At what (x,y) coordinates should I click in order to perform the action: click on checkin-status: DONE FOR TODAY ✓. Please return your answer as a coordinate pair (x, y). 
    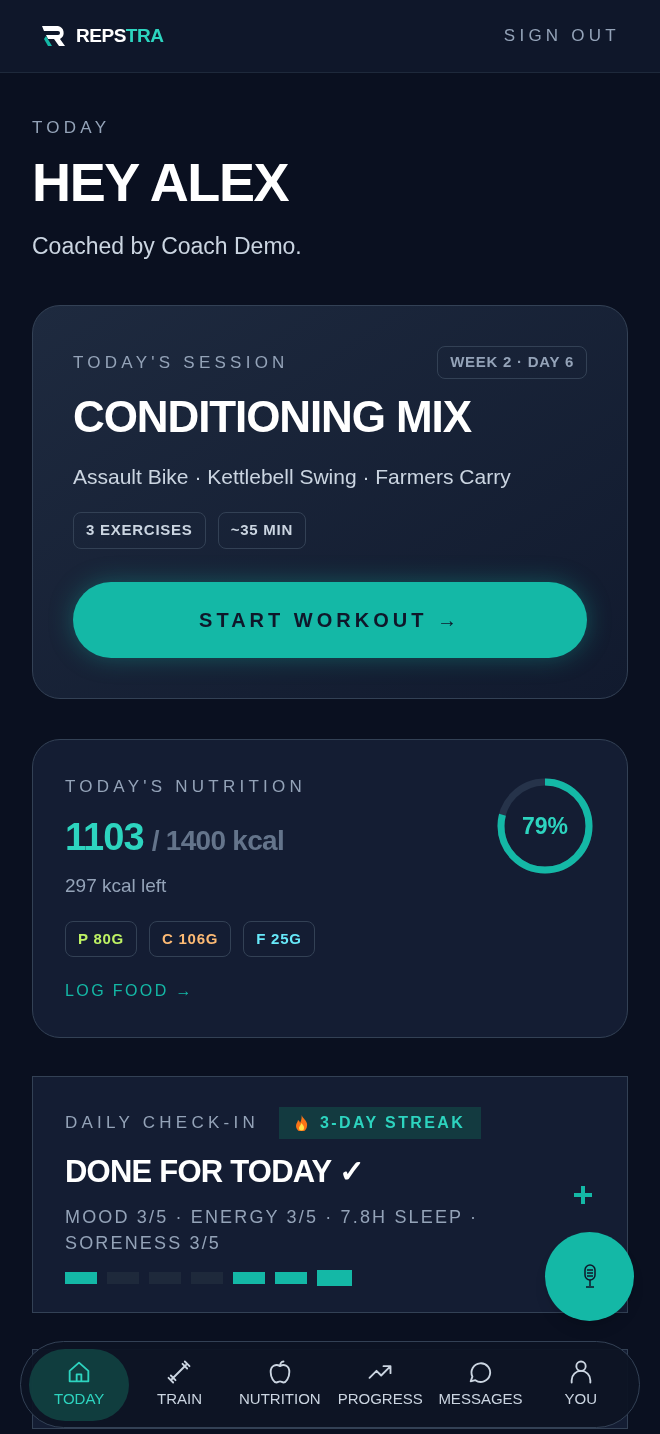
    Looking at the image, I should click on (214, 1172).